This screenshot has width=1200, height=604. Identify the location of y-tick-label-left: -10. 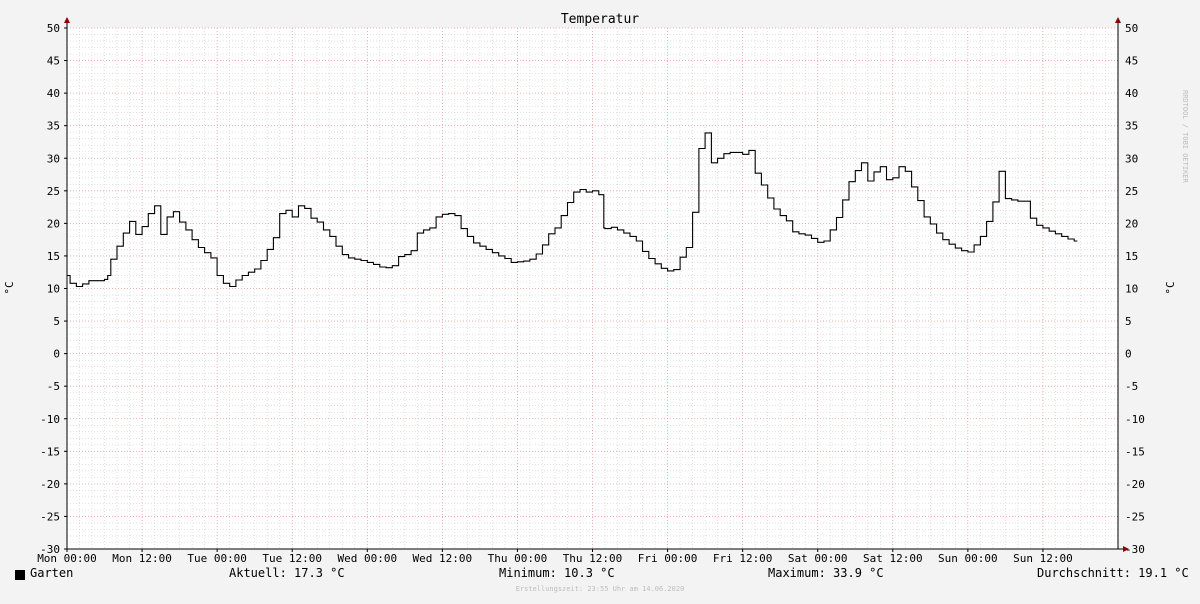
(50, 419).